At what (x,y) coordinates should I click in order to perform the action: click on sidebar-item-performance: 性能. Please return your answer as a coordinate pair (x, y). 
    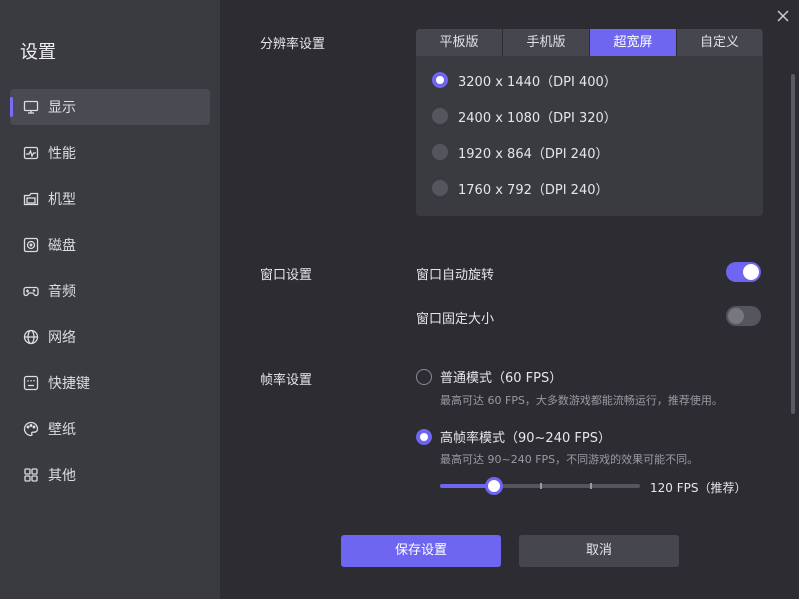
    Looking at the image, I should click on (110, 153).